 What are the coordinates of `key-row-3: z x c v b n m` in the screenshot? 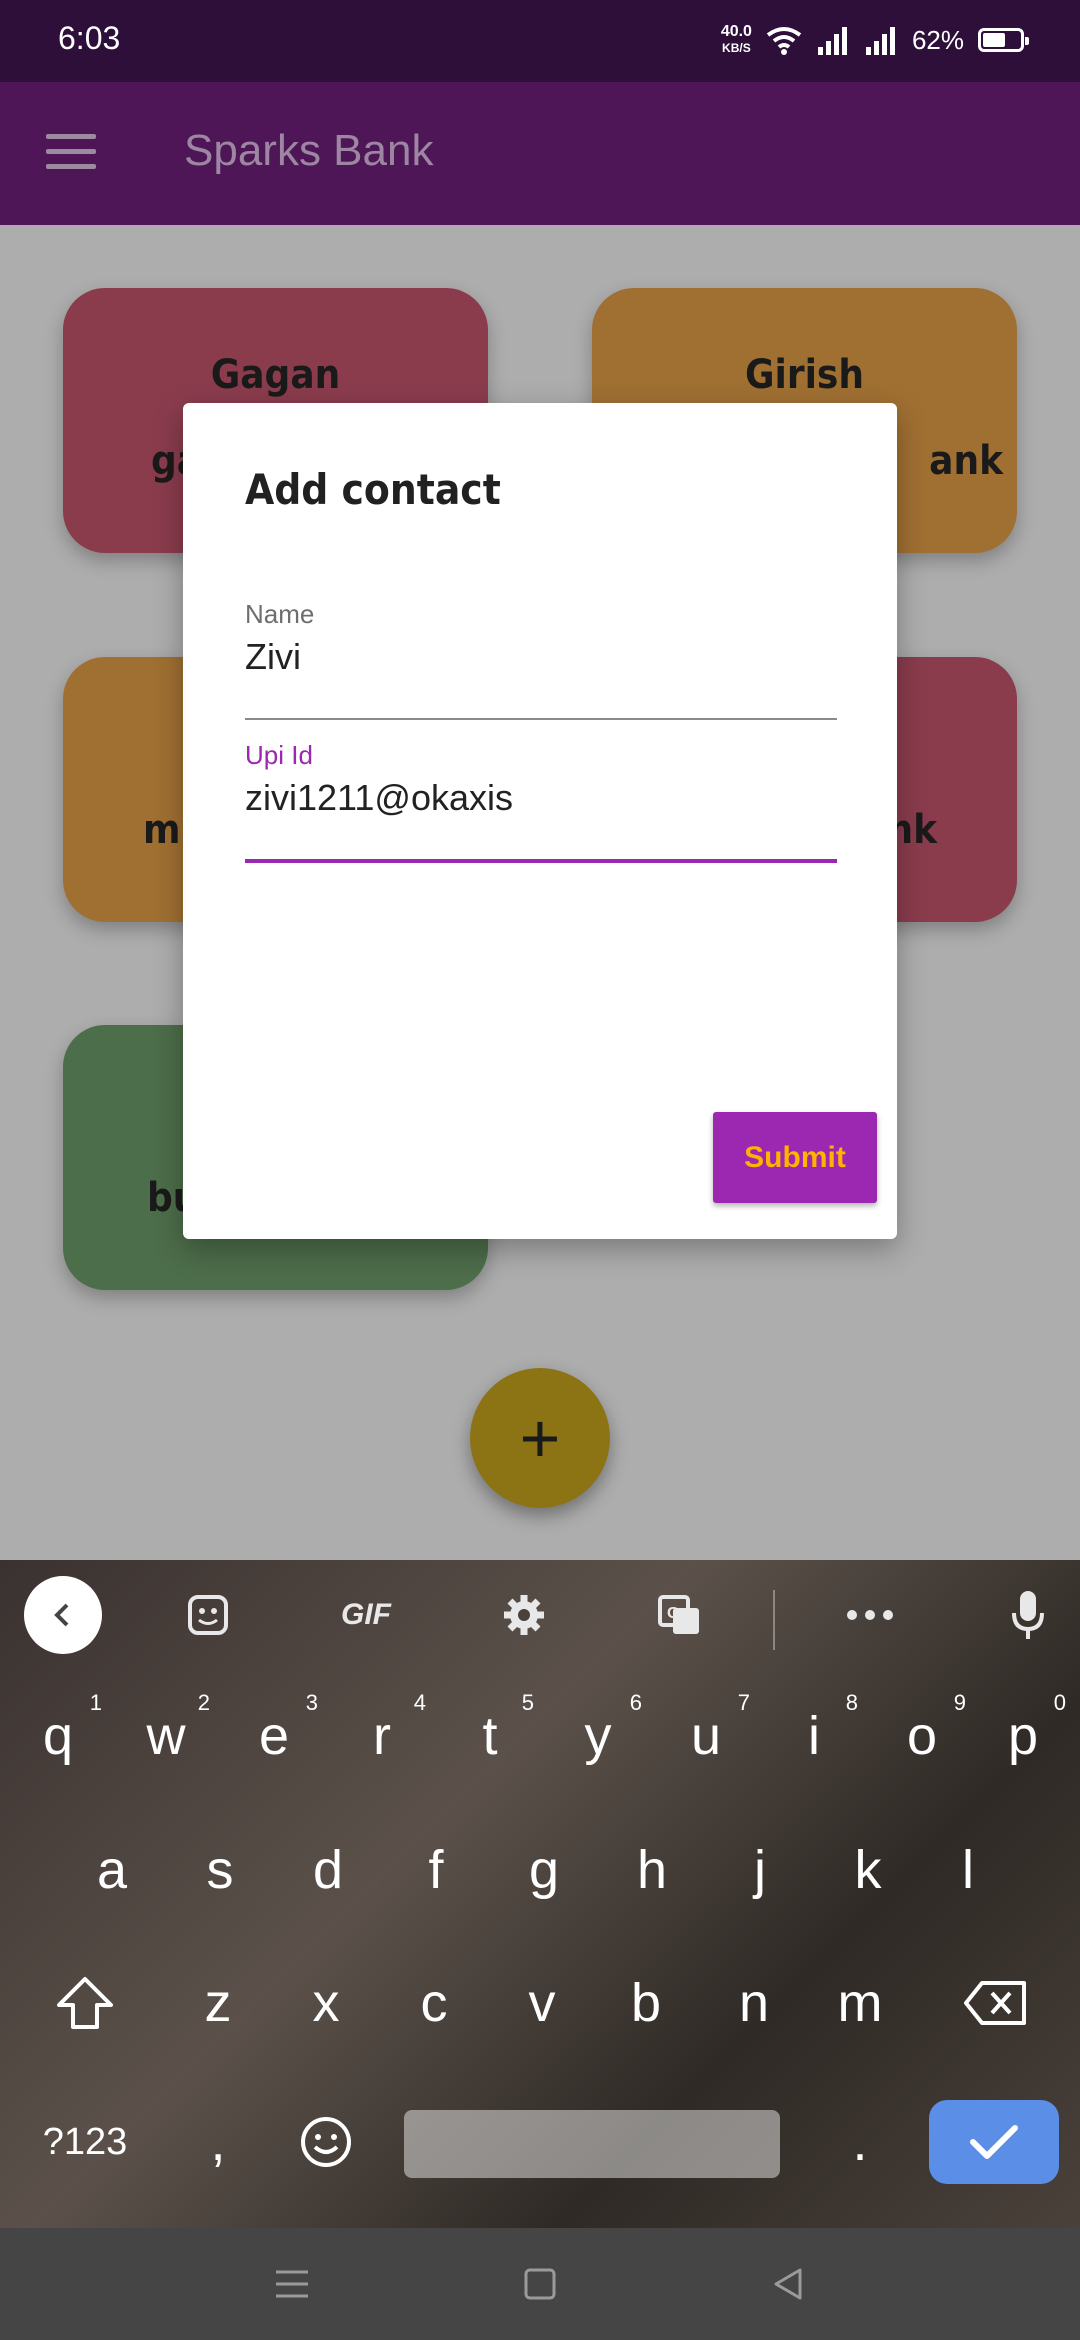 It's located at (540, 2003).